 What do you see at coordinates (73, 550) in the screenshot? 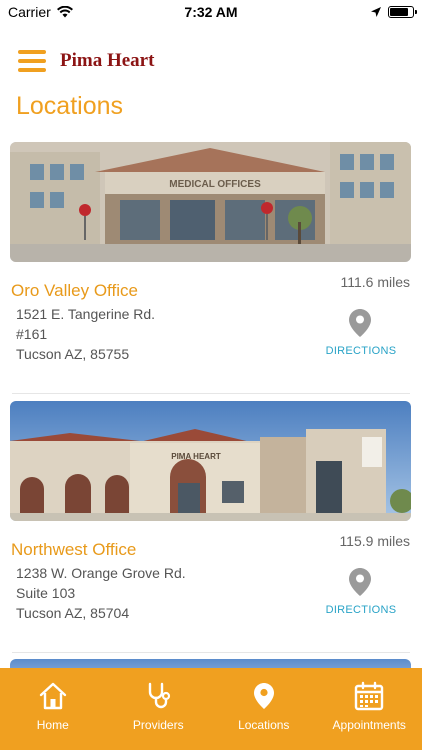
I see `location-name: Northwest Office` at bounding box center [73, 550].